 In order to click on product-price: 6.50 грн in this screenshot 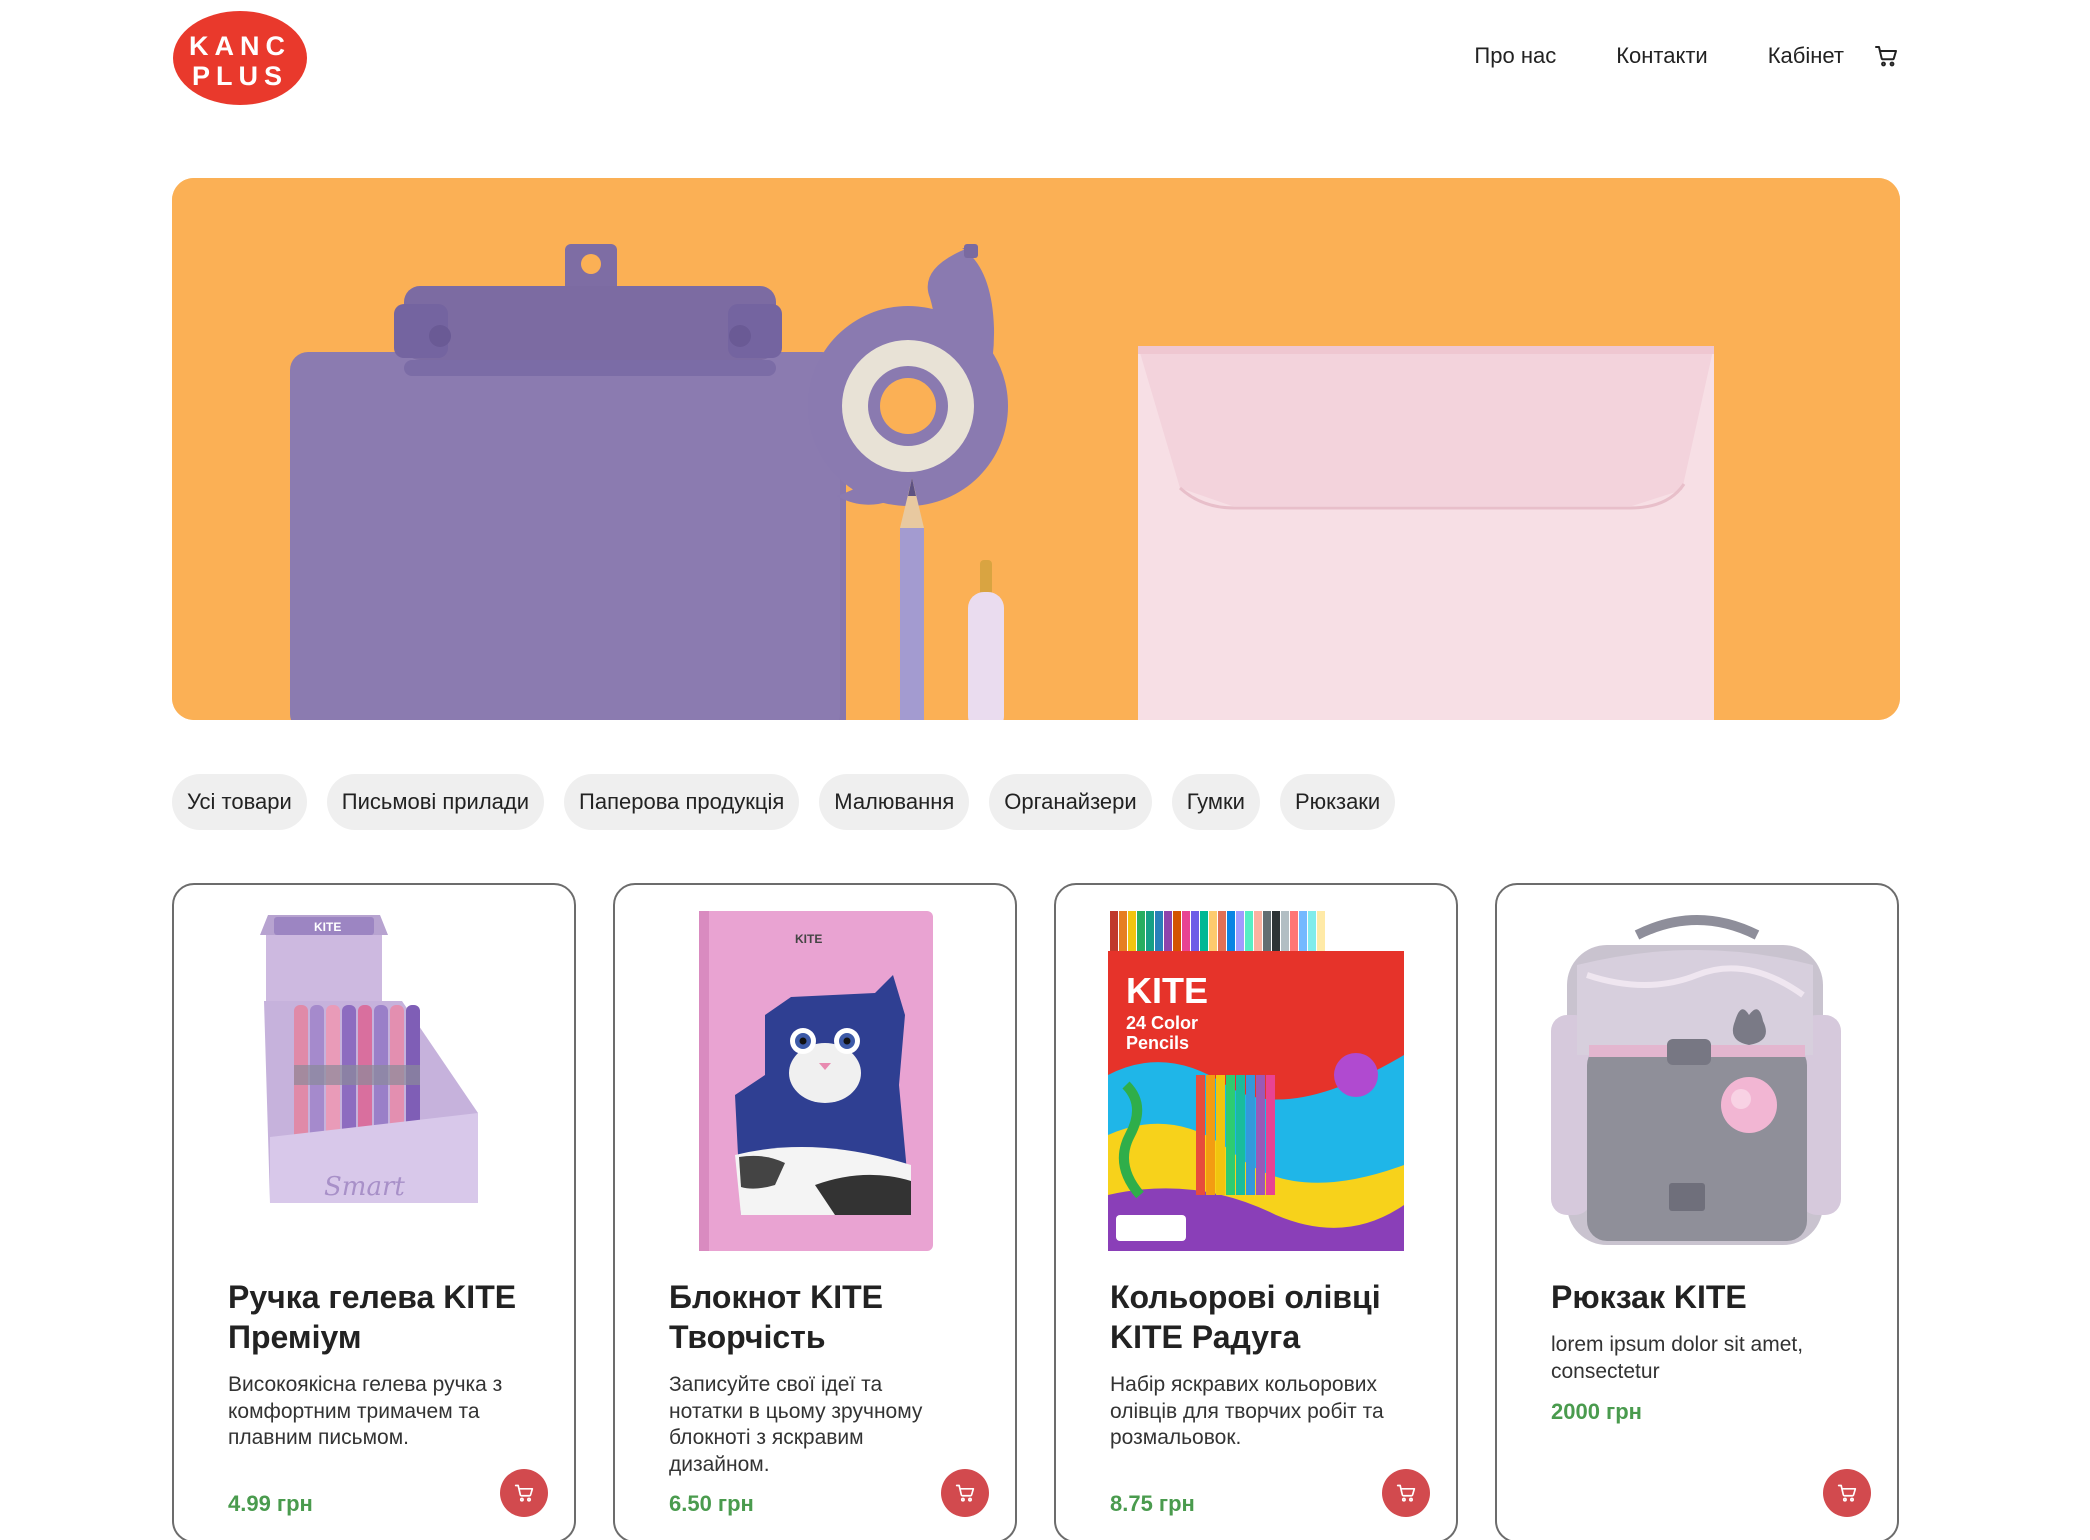, I will do `click(711, 1503)`.